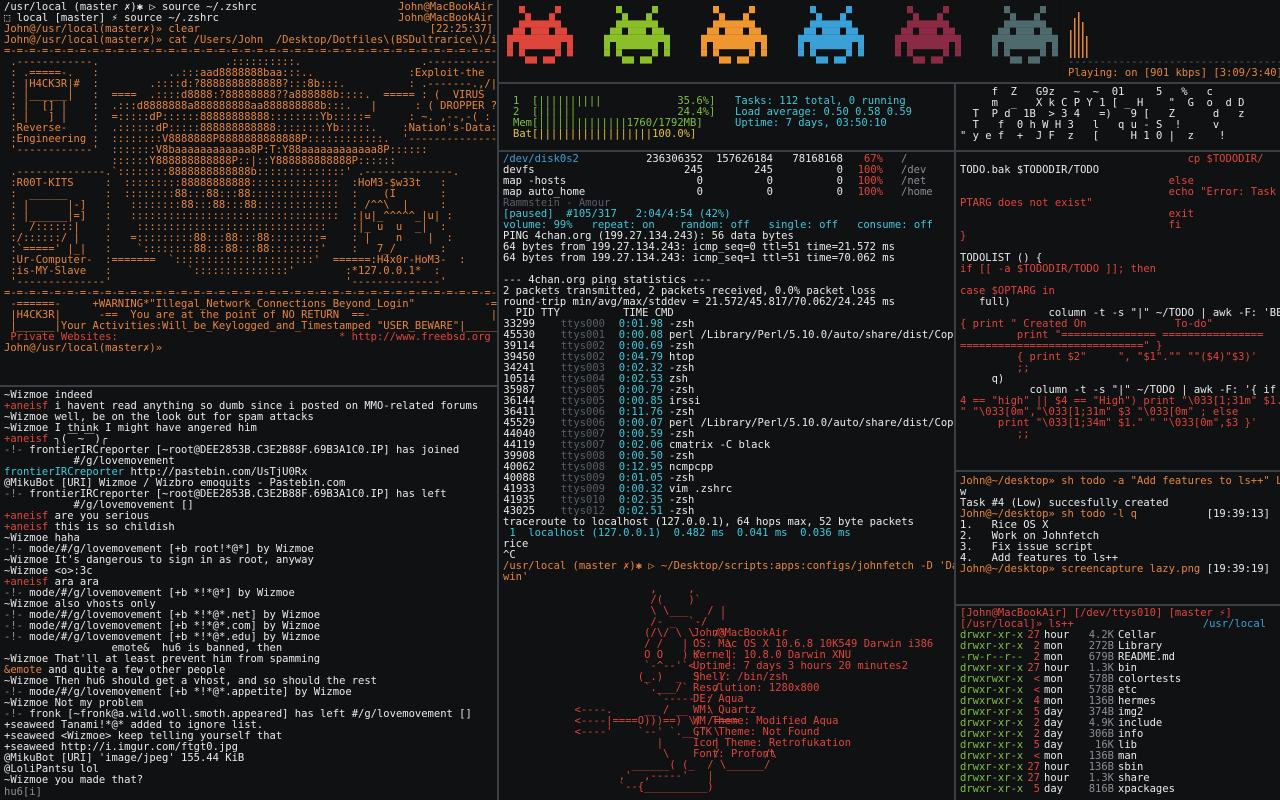  Describe the element at coordinates (1025, 35) in the screenshot. I see `invader-slate` at that location.